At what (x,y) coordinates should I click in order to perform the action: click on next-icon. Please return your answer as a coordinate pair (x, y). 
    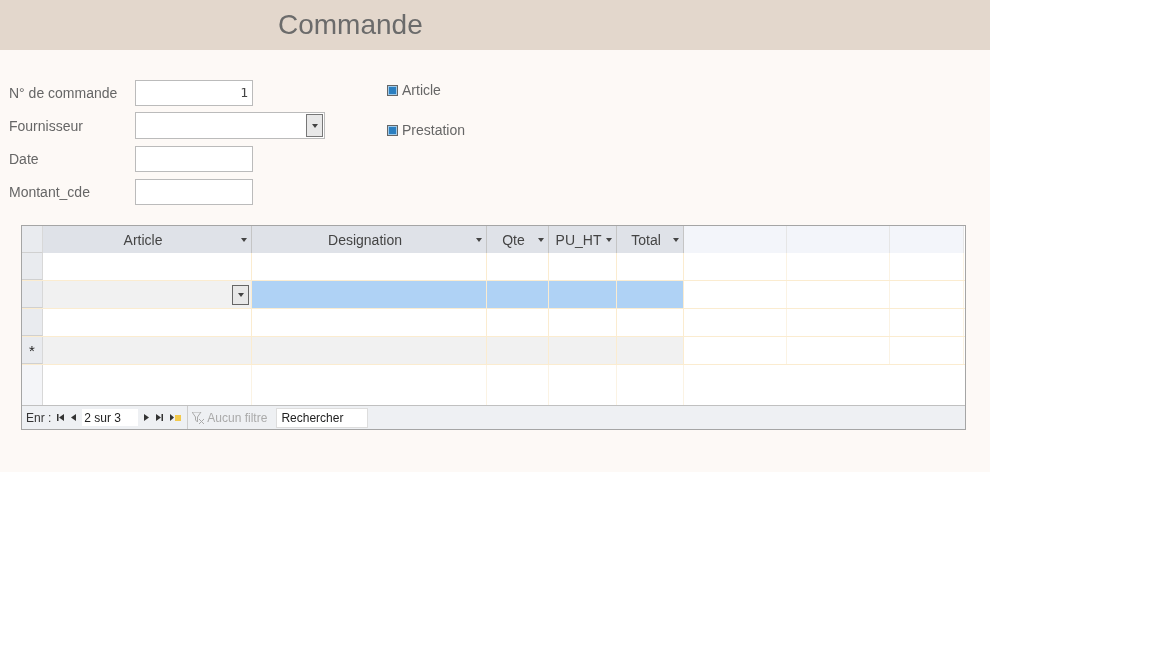
    Looking at the image, I should click on (147, 417).